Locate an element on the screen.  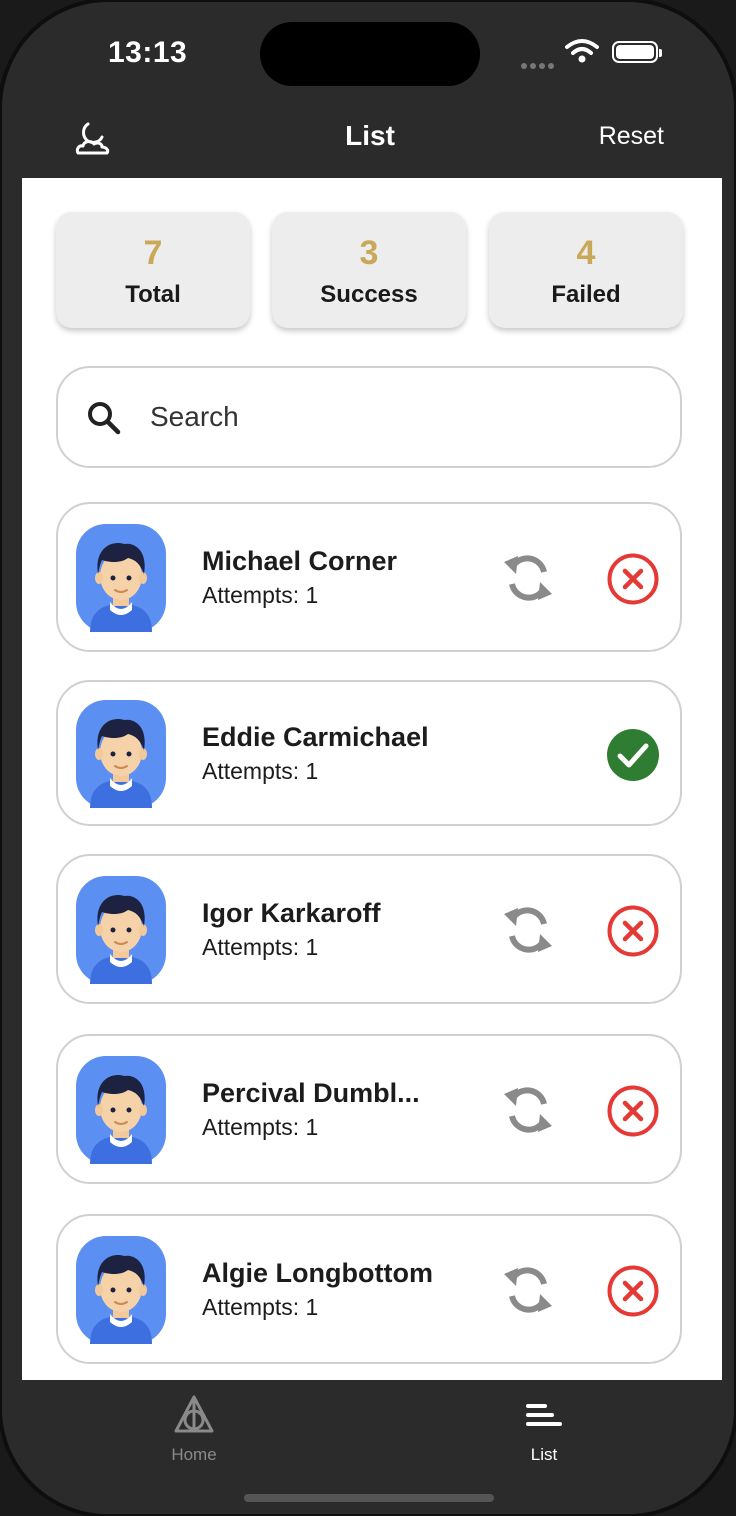
search-bar is located at coordinates (369, 417).